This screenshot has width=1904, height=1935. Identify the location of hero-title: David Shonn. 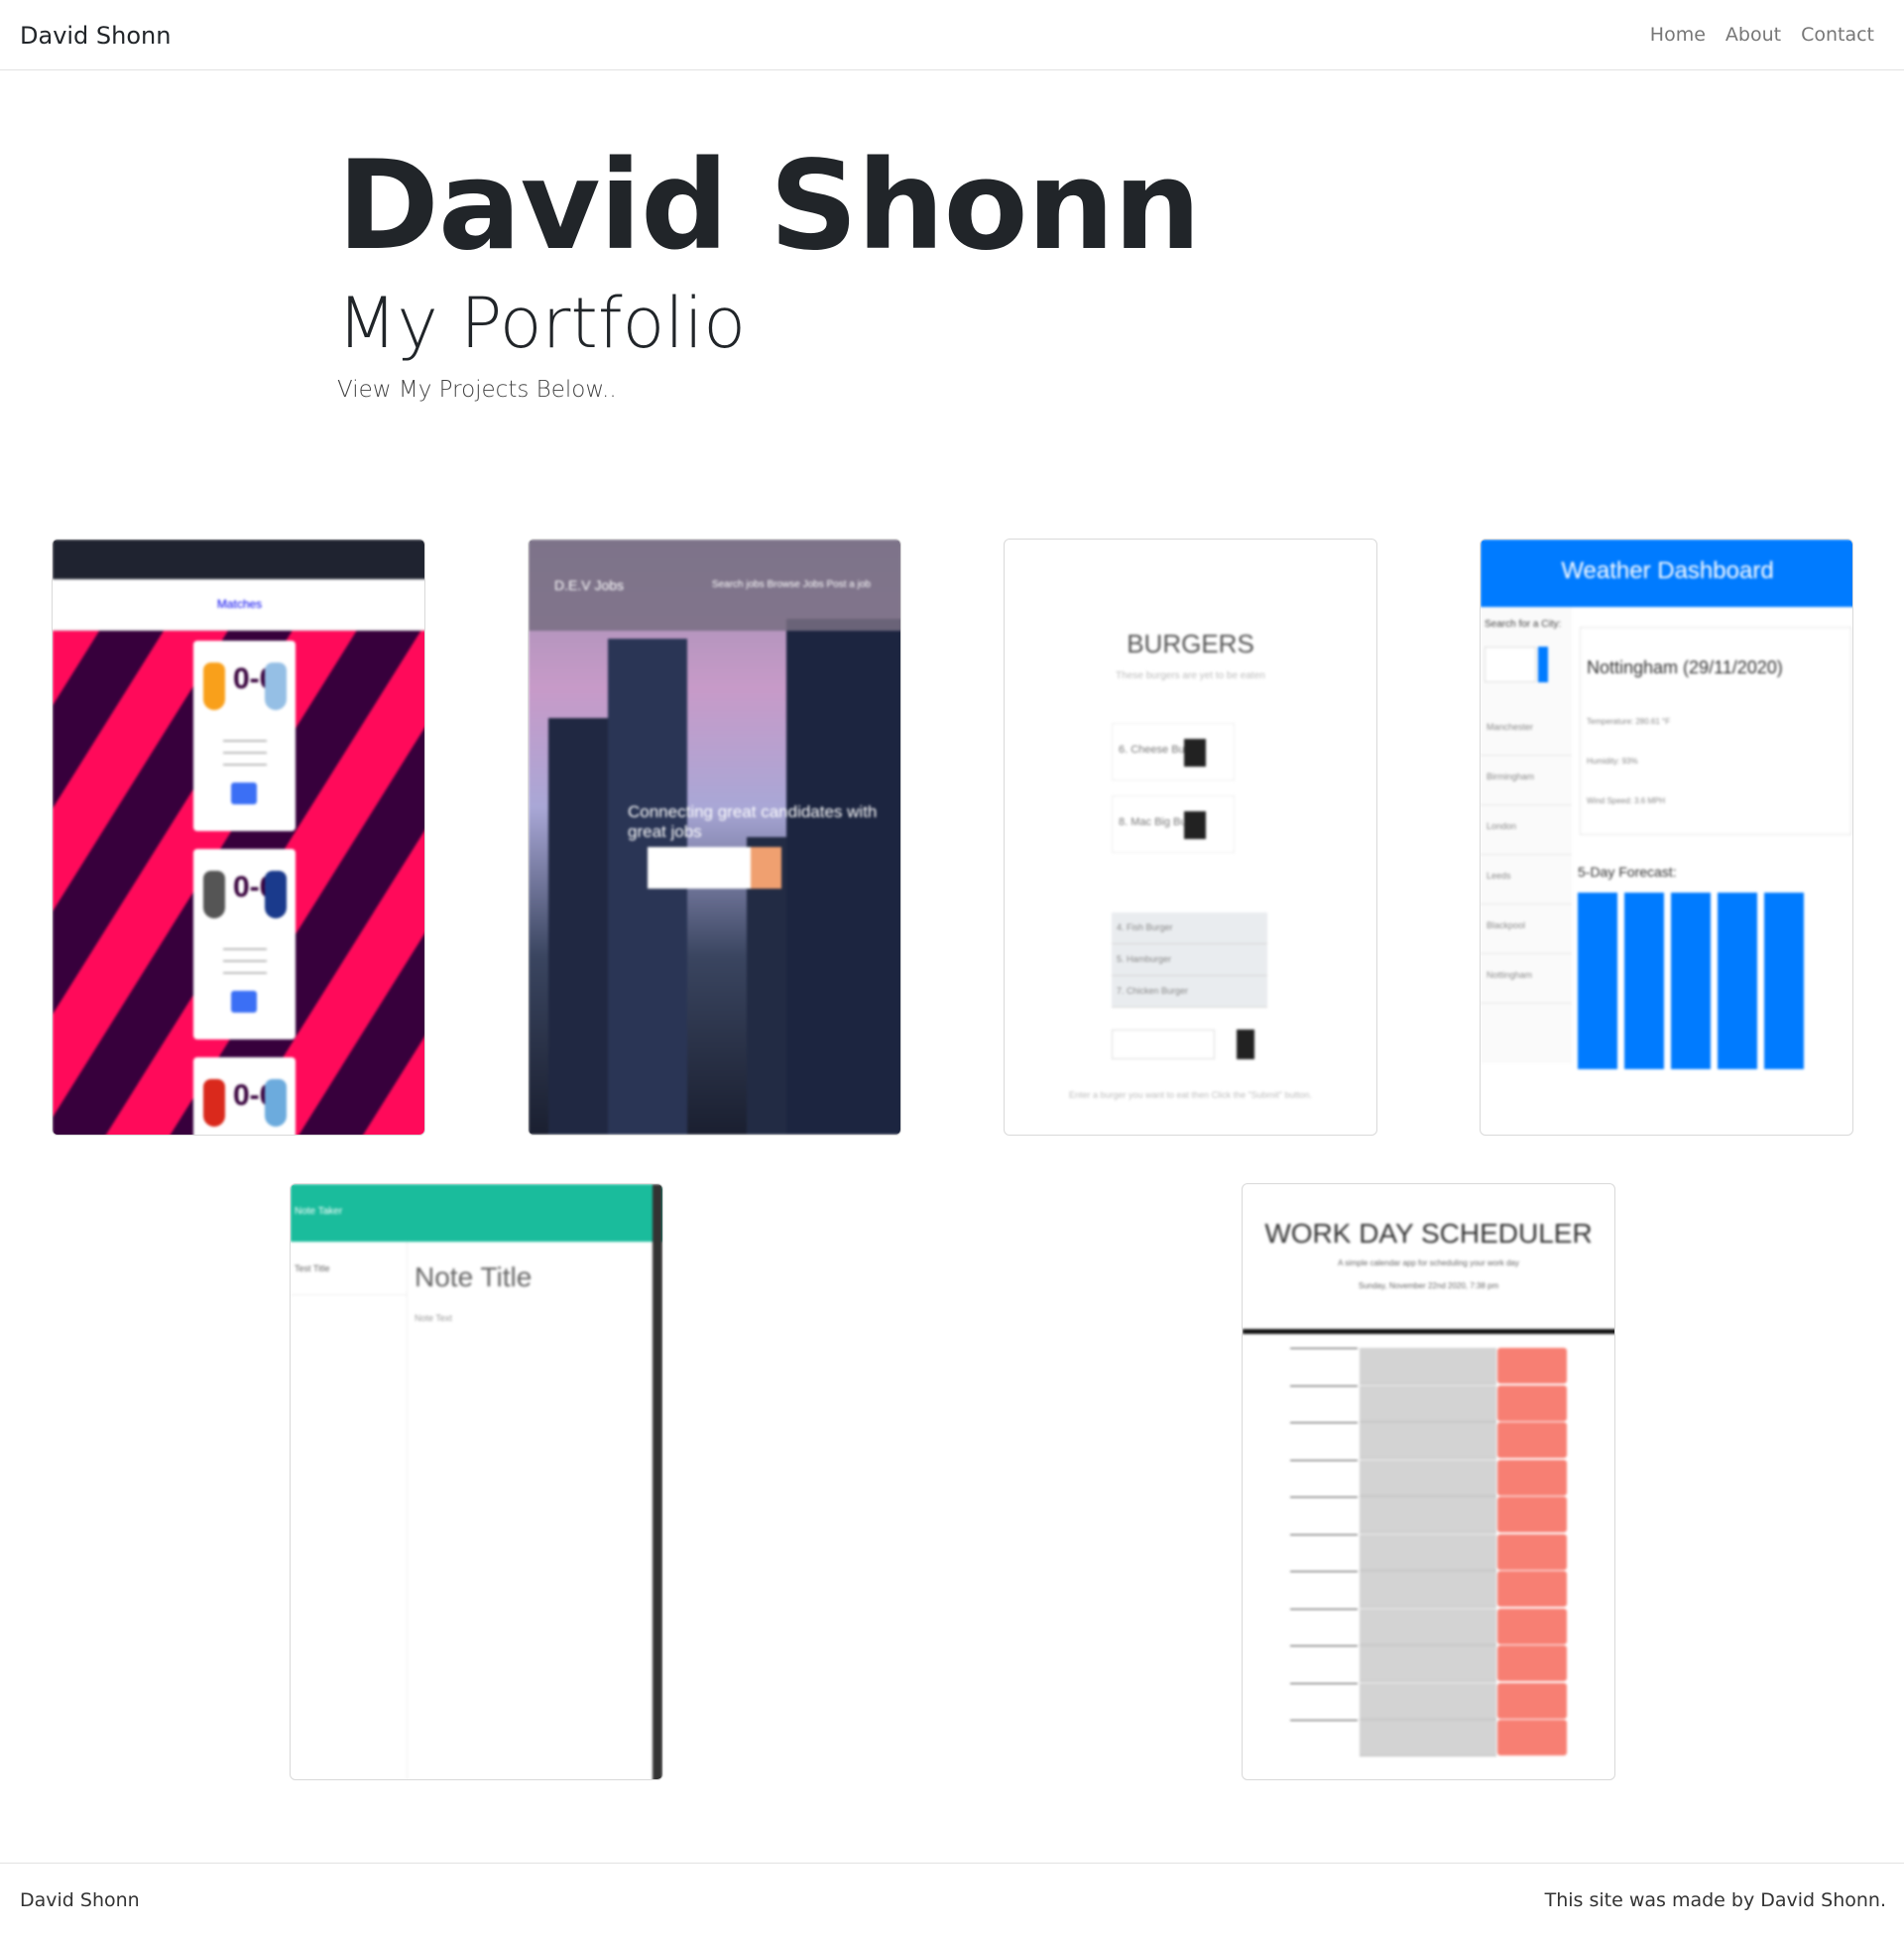
(769, 207).